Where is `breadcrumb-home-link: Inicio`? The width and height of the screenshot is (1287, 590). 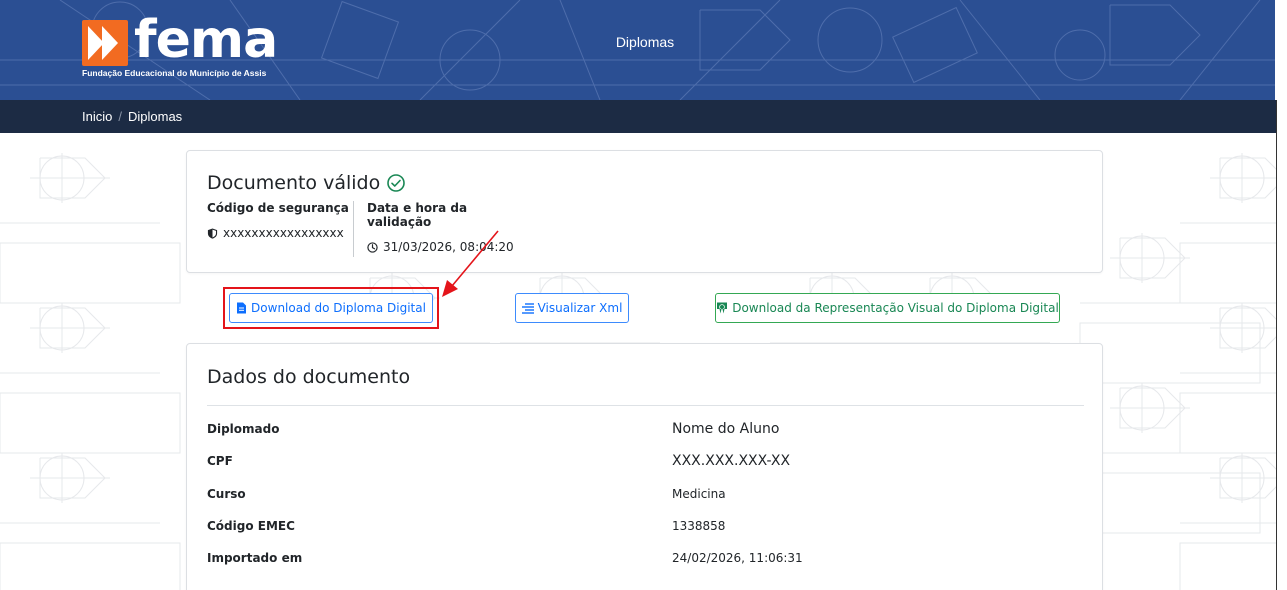 breadcrumb-home-link: Inicio is located at coordinates (97, 116).